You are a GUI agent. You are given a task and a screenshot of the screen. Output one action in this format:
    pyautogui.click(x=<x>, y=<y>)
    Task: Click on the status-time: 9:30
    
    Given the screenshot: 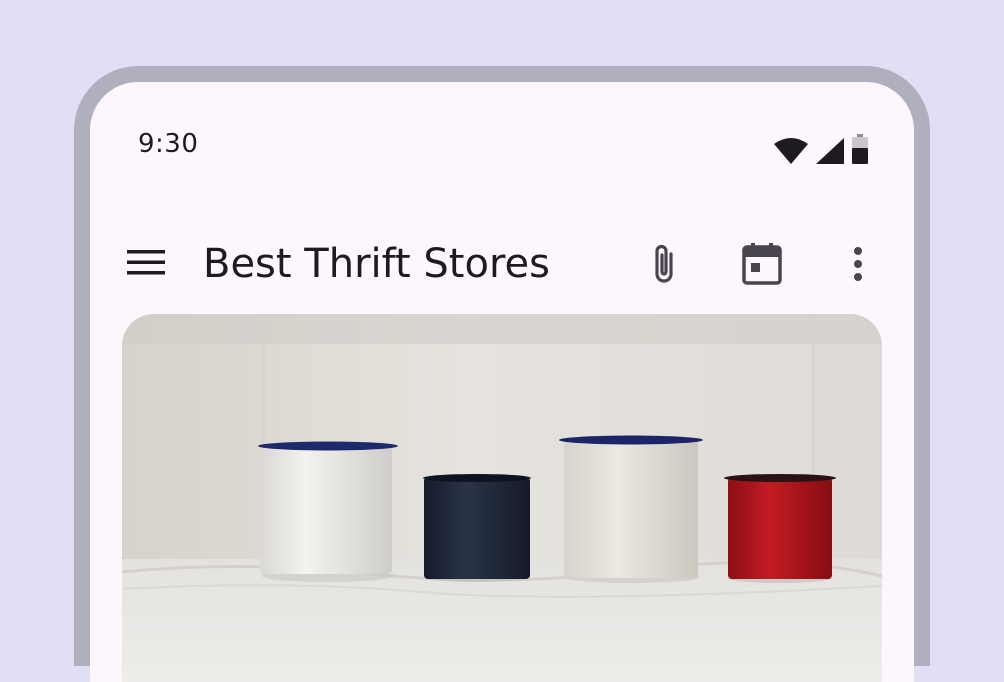 What is the action you would take?
    pyautogui.click(x=168, y=144)
    